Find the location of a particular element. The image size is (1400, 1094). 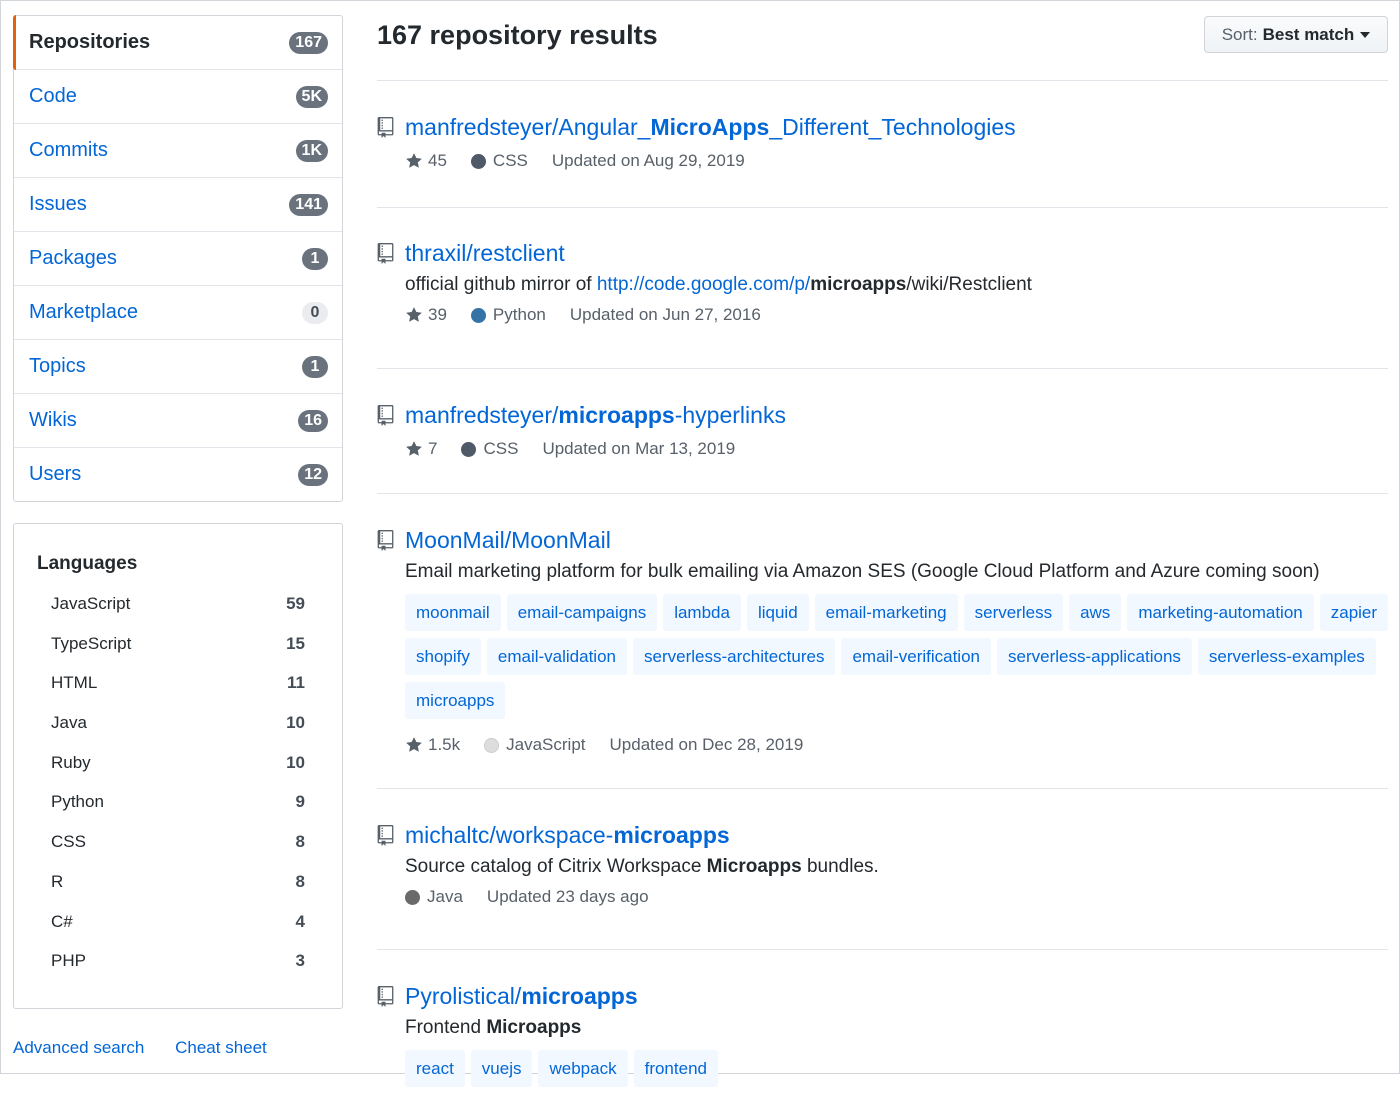

language-filter-item: PHP 3 is located at coordinates (178, 971).